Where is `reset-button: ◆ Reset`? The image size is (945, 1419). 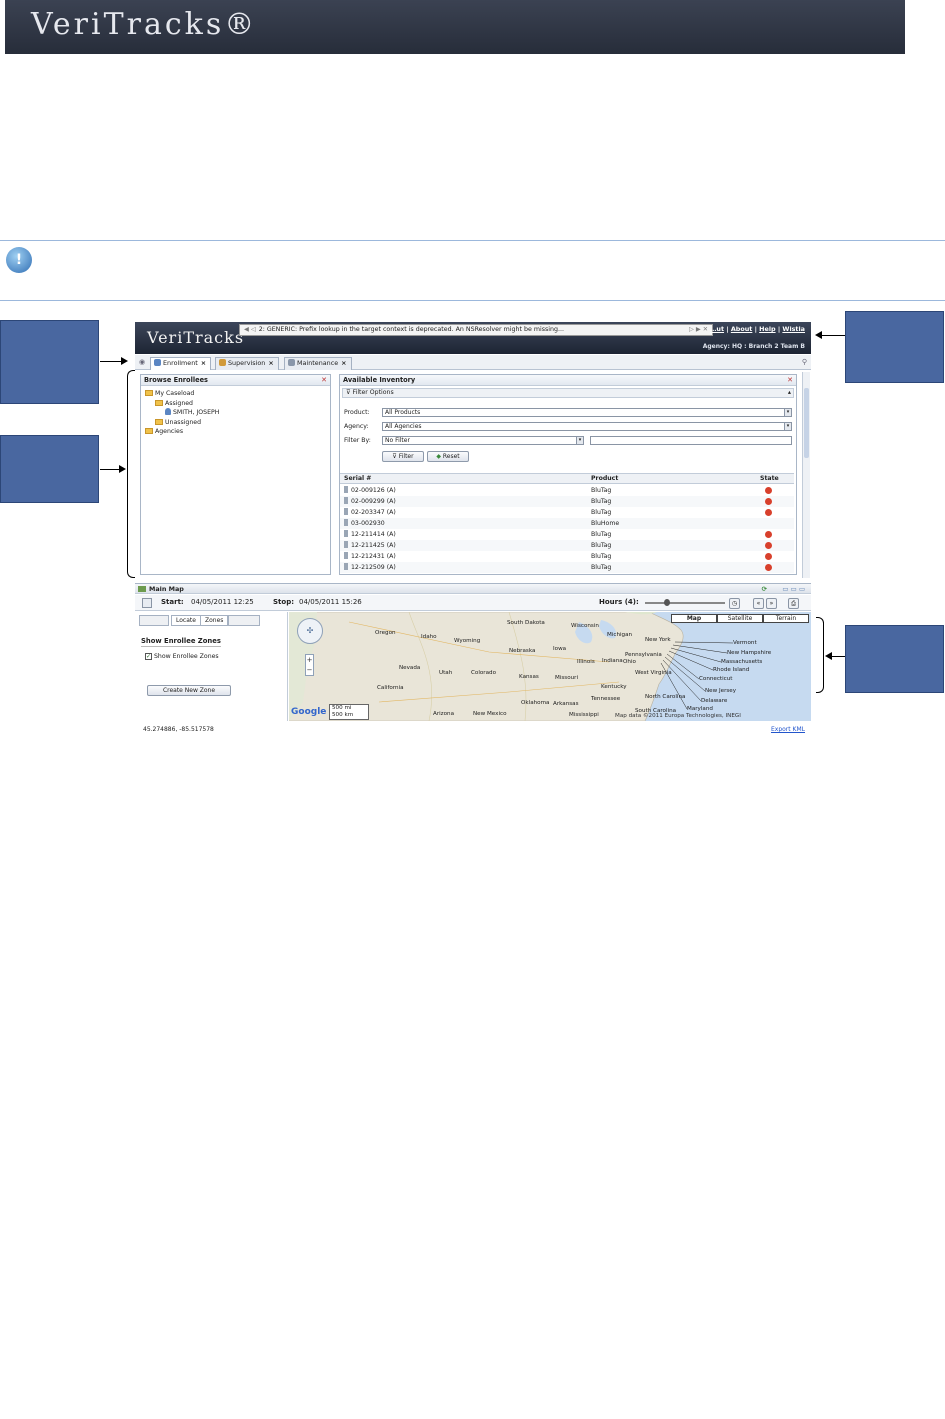 reset-button: ◆ Reset is located at coordinates (448, 456).